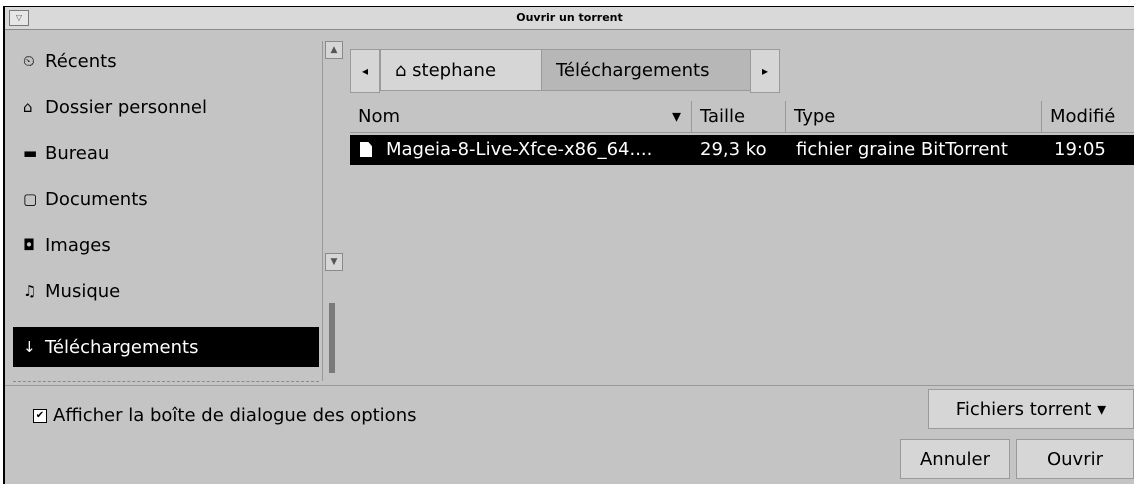  I want to click on titlebar: ▽ Ouvrir un torrent, so click(569, 18).